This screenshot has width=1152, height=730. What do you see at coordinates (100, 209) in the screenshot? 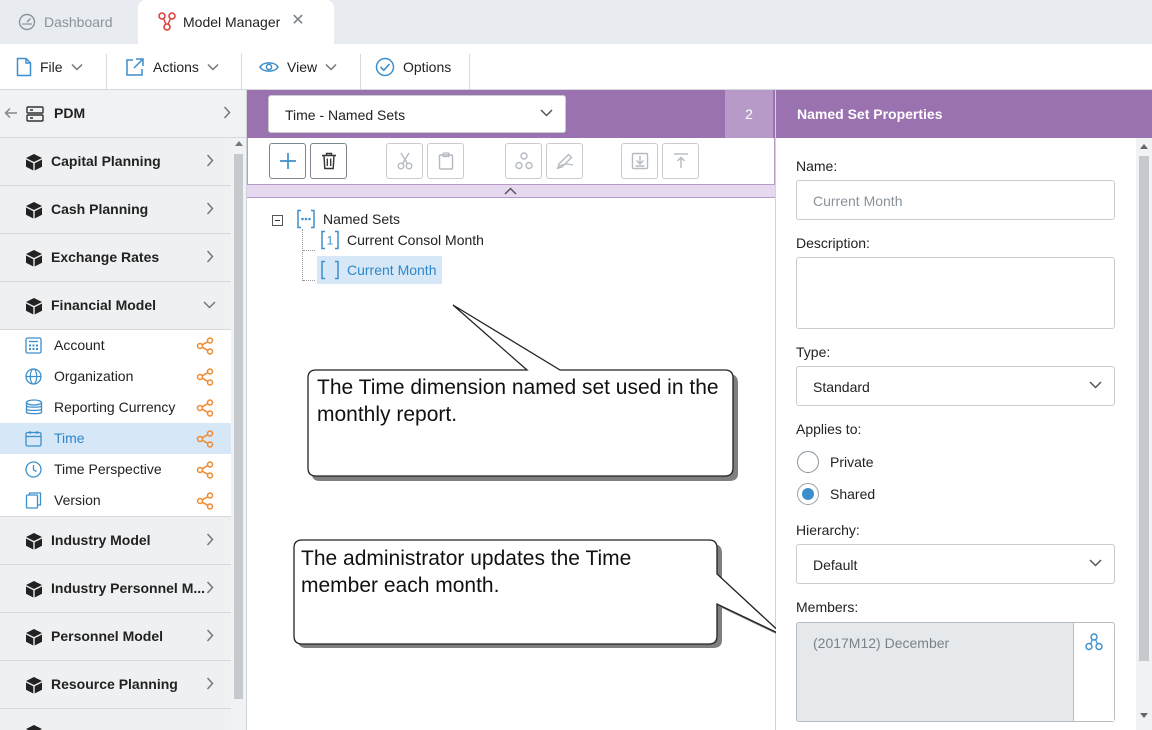
I see `sidebar-item-label: Cash Planning` at bounding box center [100, 209].